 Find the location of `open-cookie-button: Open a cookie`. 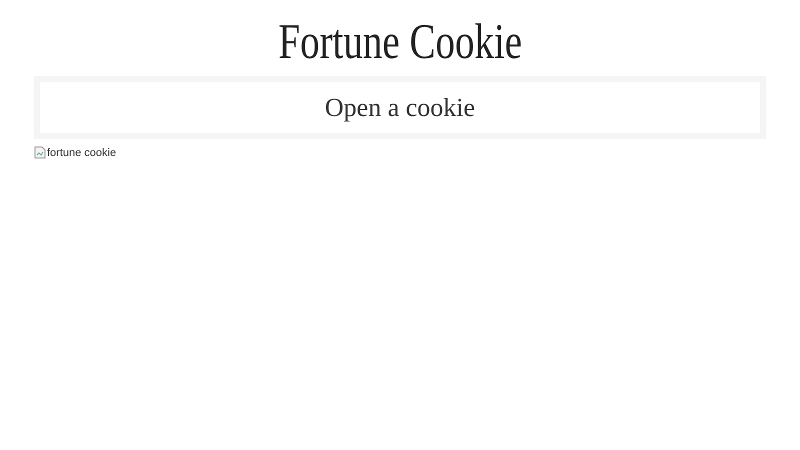

open-cookie-button: Open a cookie is located at coordinates (400, 107).